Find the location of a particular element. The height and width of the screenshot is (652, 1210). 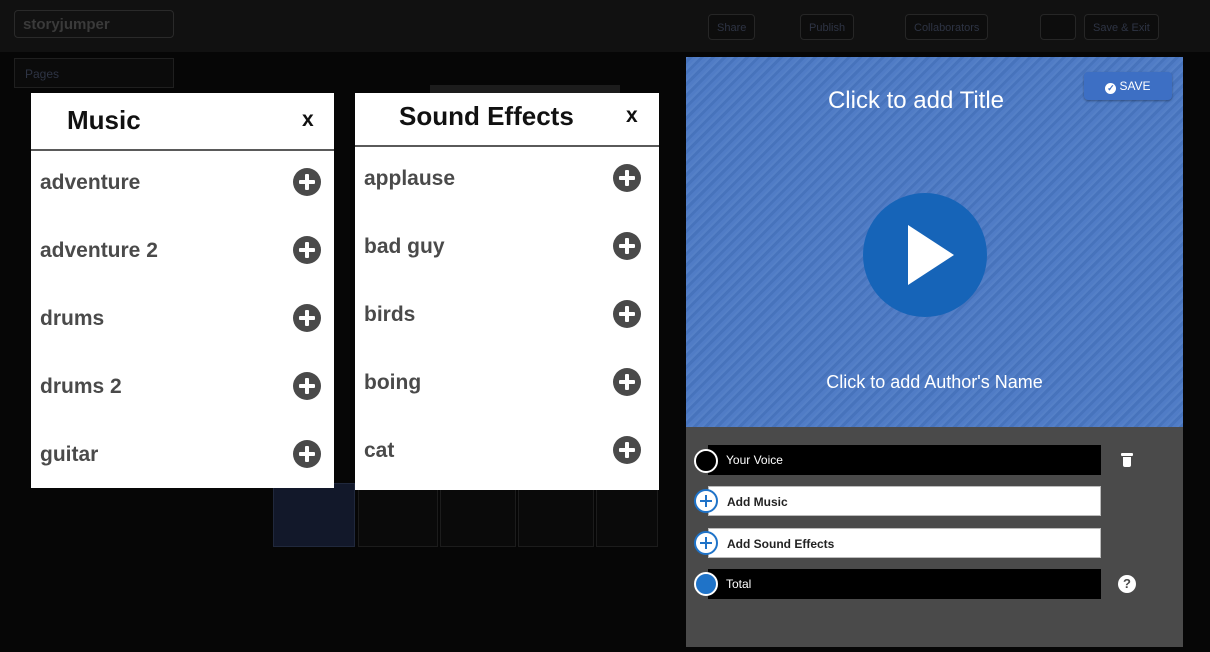

your-voice-track: Your Voice is located at coordinates (904, 460).